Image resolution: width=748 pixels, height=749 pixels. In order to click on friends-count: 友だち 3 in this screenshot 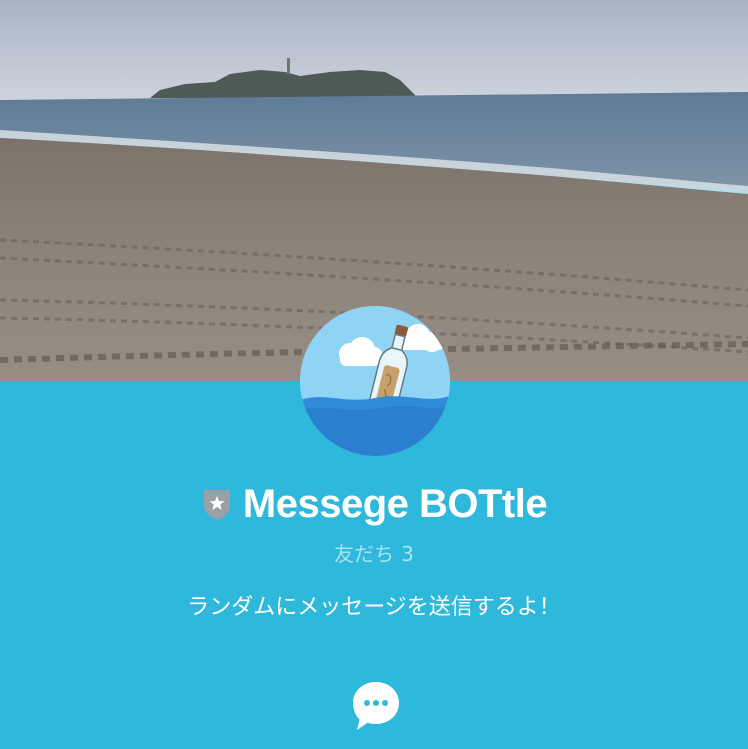, I will do `click(374, 552)`.